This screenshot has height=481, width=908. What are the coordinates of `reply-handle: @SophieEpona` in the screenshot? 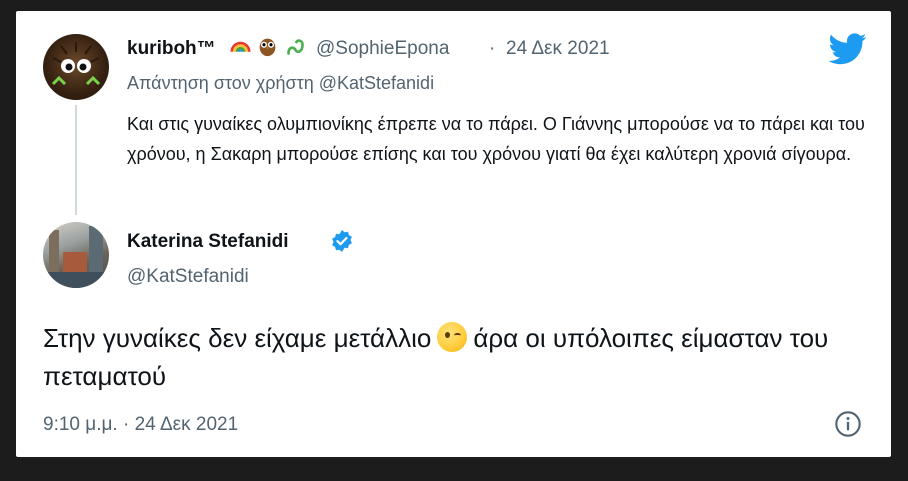 It's located at (382, 49).